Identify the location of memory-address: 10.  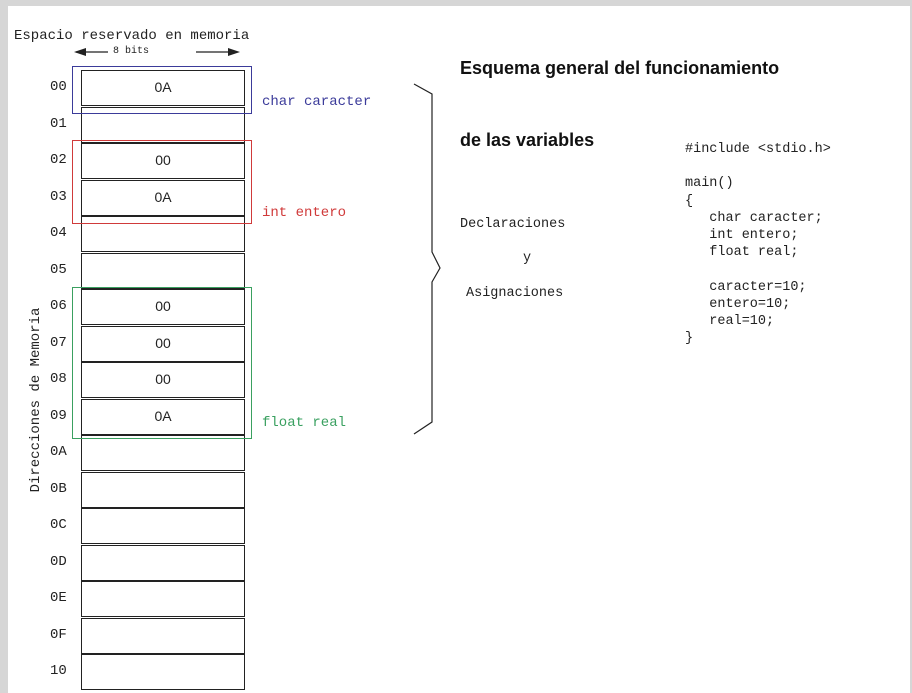
(58, 671).